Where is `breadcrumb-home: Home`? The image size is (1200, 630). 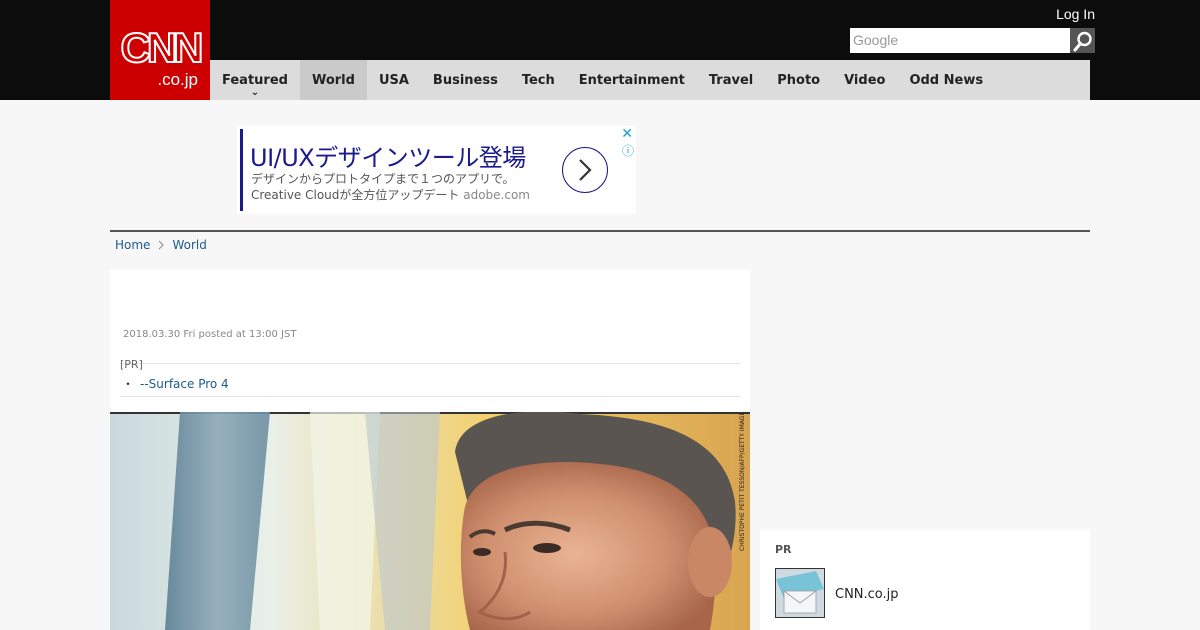
breadcrumb-home: Home is located at coordinates (132, 245).